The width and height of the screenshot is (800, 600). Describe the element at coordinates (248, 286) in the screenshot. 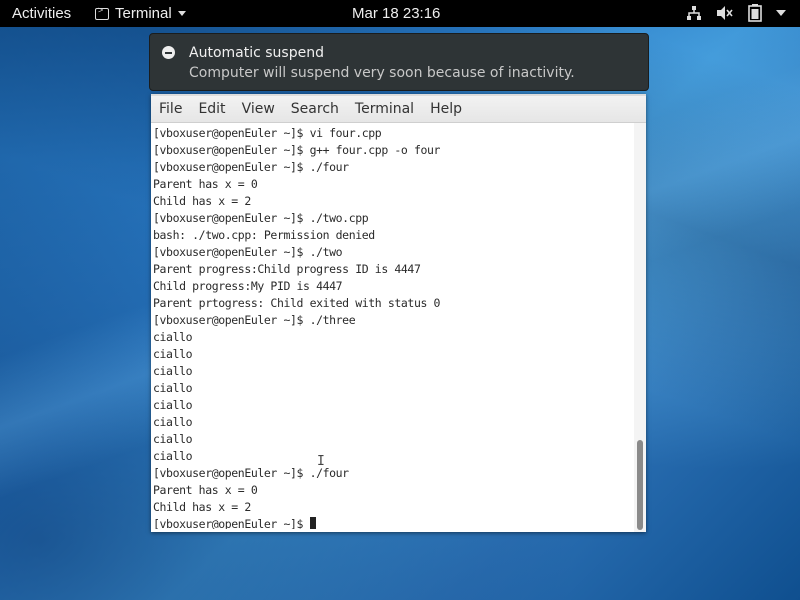

I see `terminal-line: Child progress:My PID is 4447` at that location.